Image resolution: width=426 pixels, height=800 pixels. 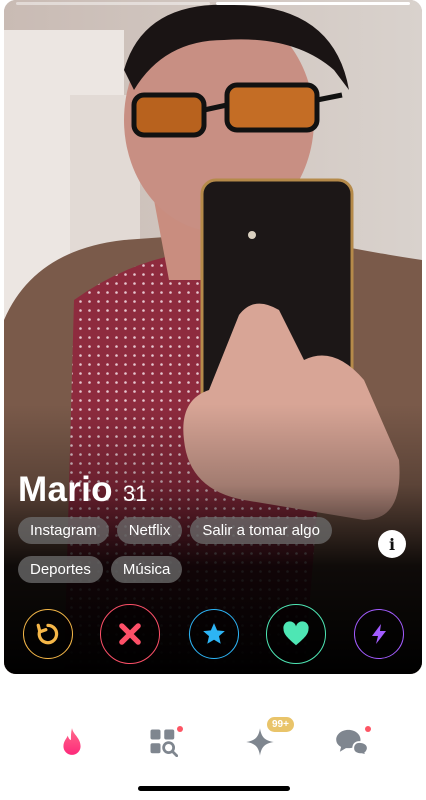 I want to click on photo-progress-segment-active, so click(x=313, y=3).